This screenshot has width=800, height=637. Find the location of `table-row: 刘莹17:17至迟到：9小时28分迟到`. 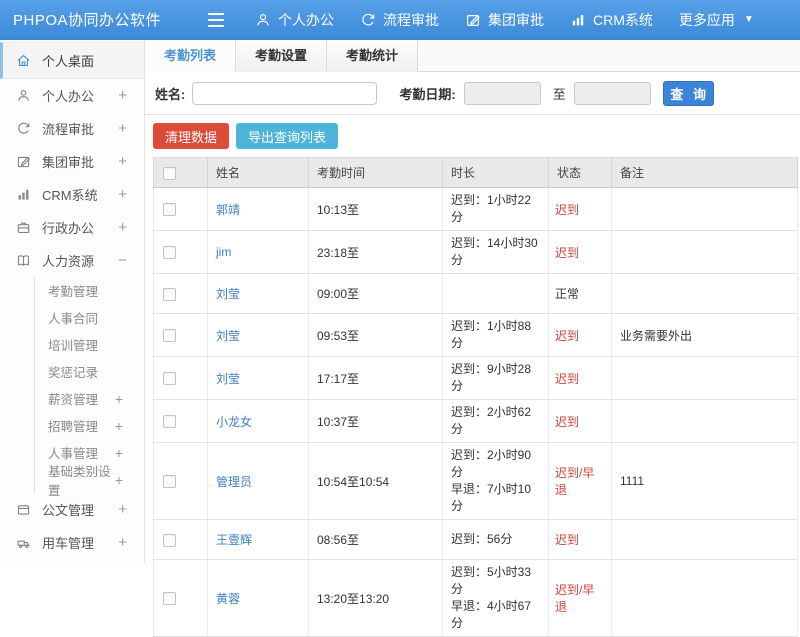

table-row: 刘莹17:17至迟到：9小时28分迟到 is located at coordinates (476, 378).